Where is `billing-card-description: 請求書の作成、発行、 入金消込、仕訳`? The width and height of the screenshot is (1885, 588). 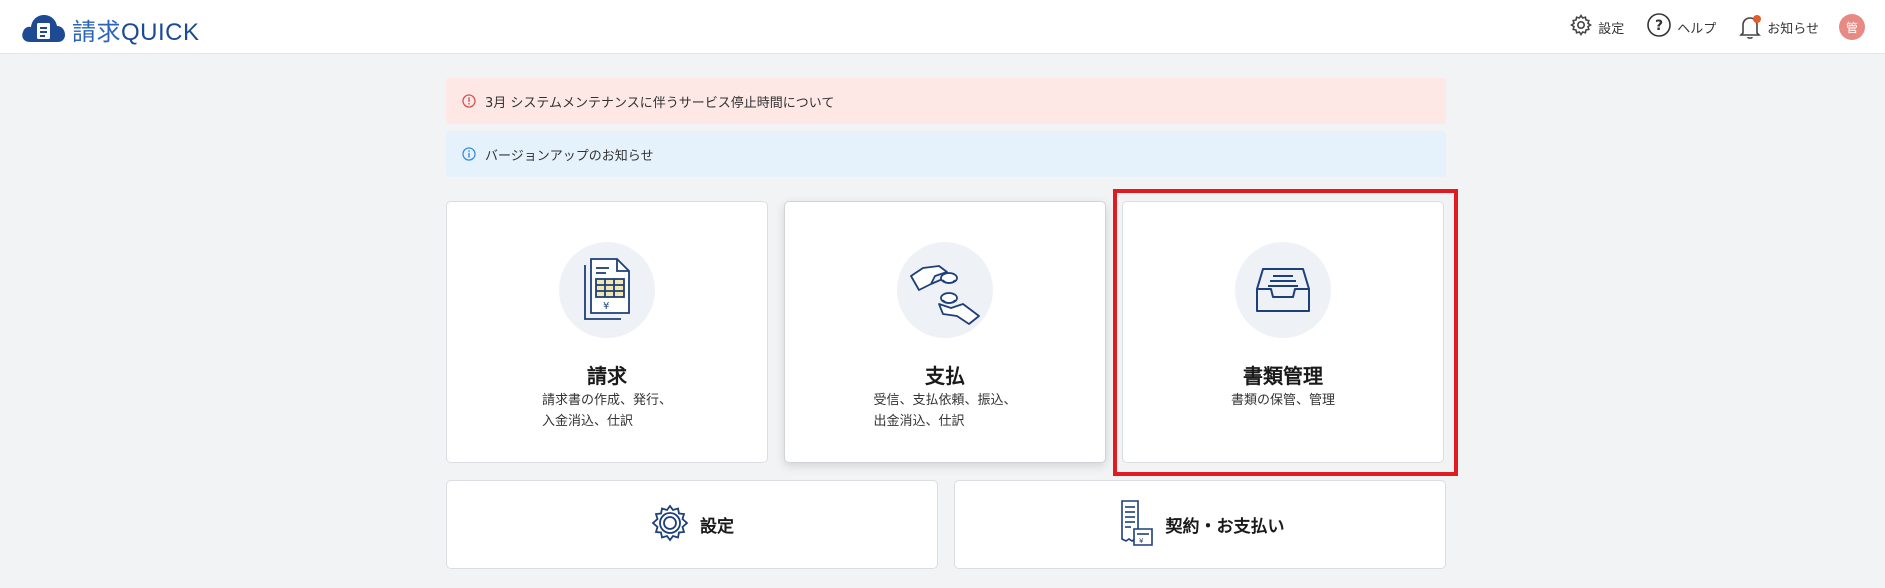
billing-card-description: 請求書の作成、発行、 入金消込、仕訳 is located at coordinates (607, 411).